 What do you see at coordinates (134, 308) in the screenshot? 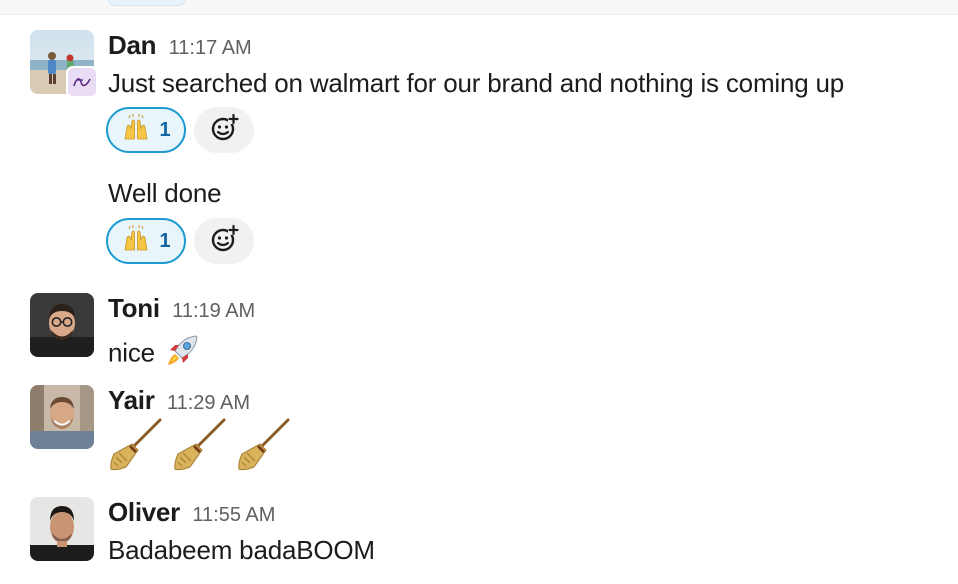
I see `author-name: Toni` at bounding box center [134, 308].